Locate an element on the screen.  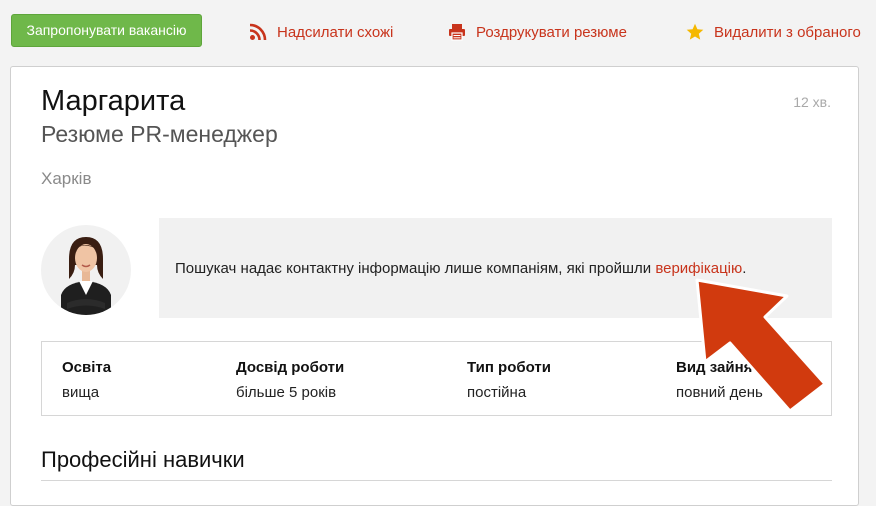
employment-type-value: повний день is located at coordinates (719, 392).